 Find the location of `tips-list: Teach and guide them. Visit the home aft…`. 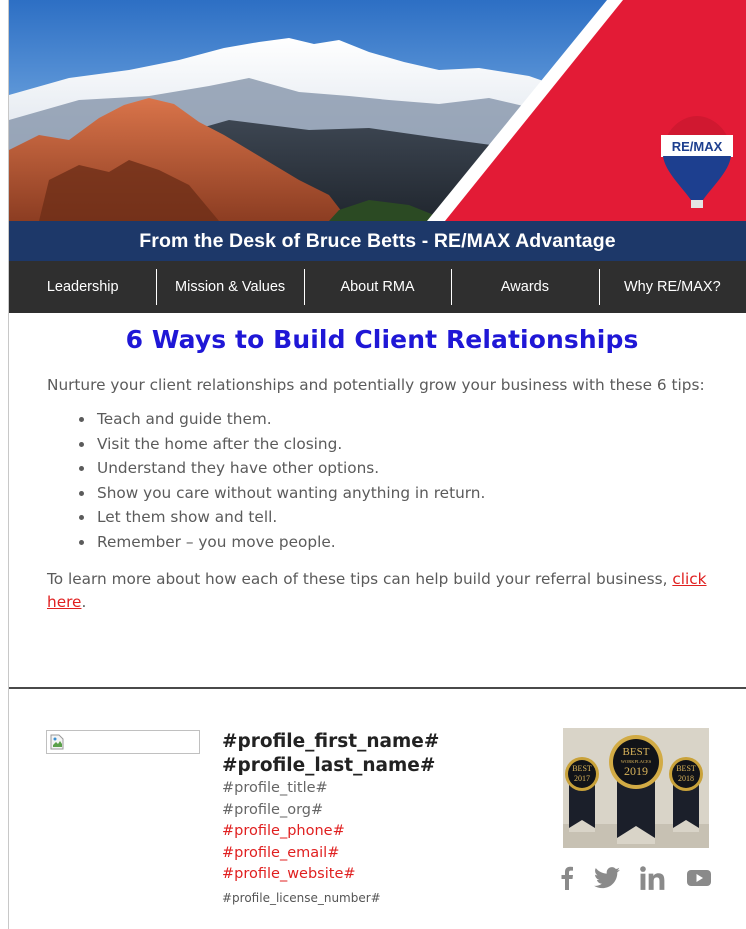

tips-list: Teach and guide them. Visit the home aft… is located at coordinates (382, 480).